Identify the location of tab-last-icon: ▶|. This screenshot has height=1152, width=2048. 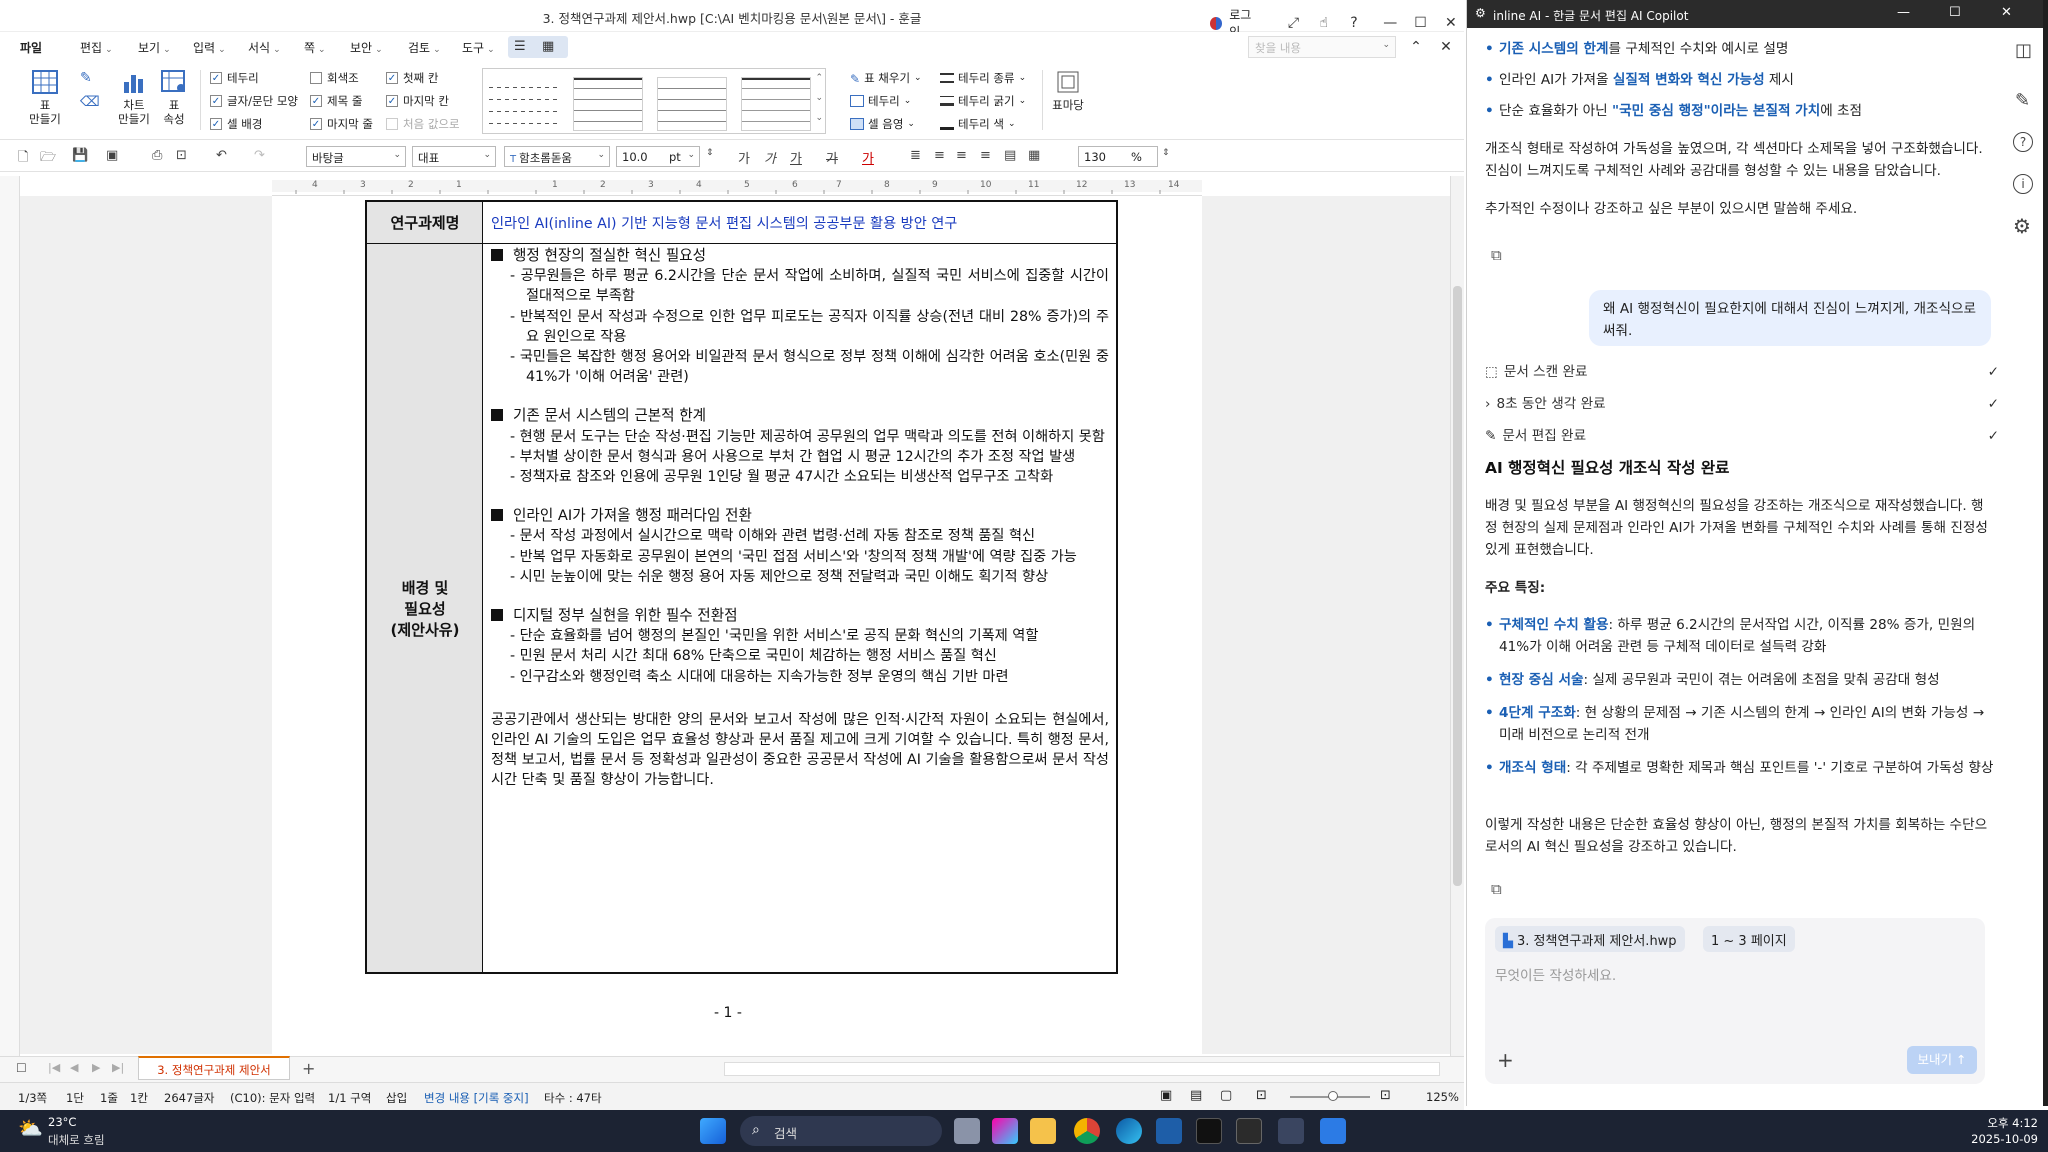
(118, 1067).